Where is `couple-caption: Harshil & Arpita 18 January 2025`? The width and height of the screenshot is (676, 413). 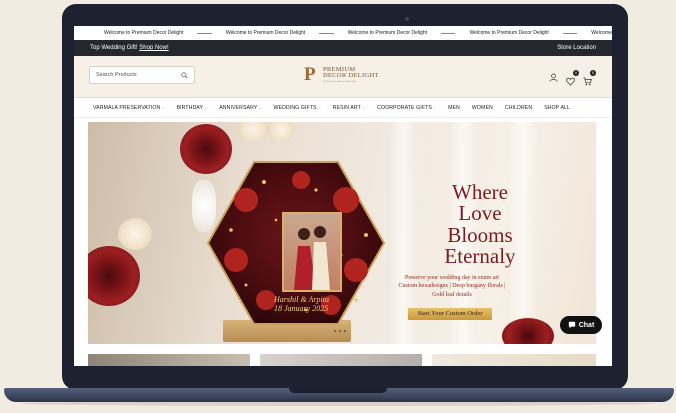
couple-caption: Harshil & Arpita 18 January 2025 is located at coordinates (301, 304).